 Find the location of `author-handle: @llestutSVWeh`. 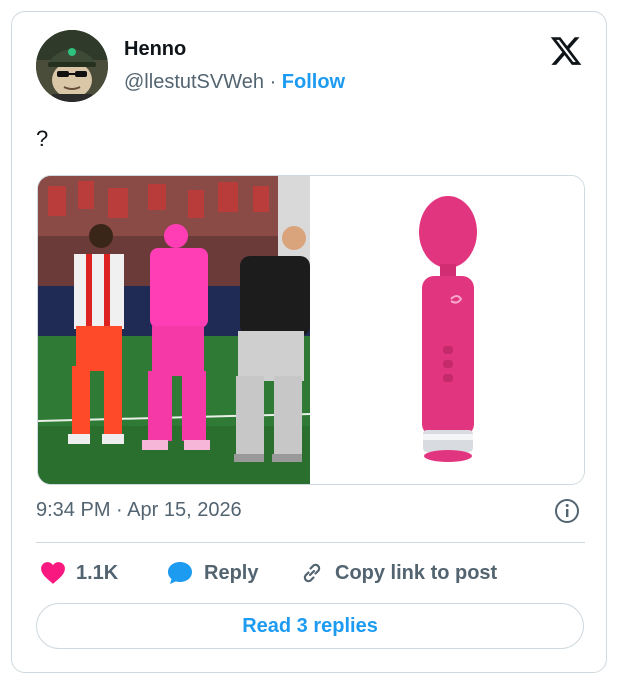

author-handle: @llestutSVWeh is located at coordinates (194, 82).